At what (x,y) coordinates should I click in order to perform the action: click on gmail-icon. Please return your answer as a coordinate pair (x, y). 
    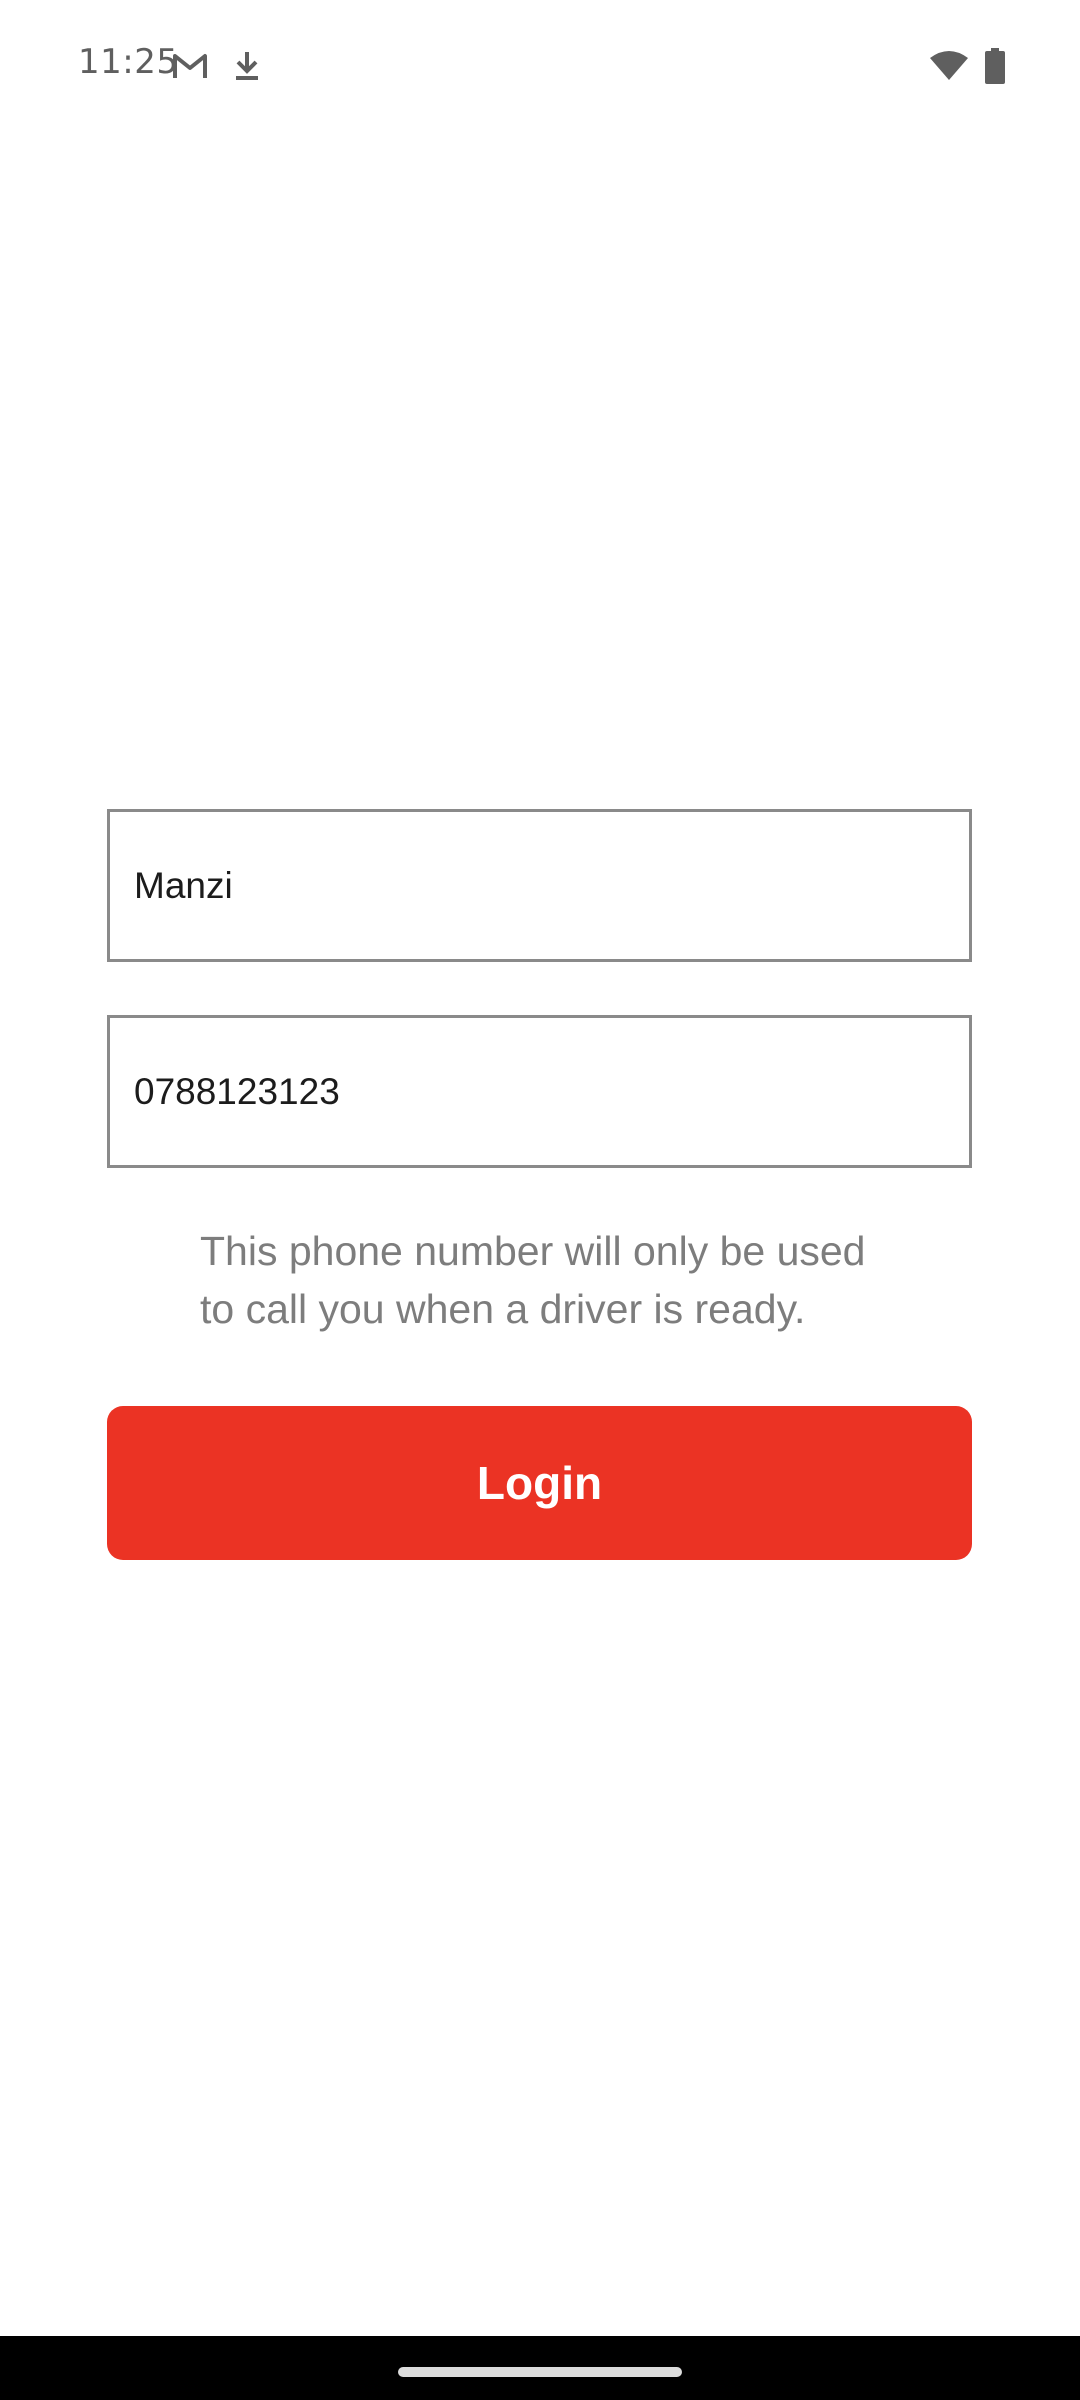
    Looking at the image, I should click on (190, 66).